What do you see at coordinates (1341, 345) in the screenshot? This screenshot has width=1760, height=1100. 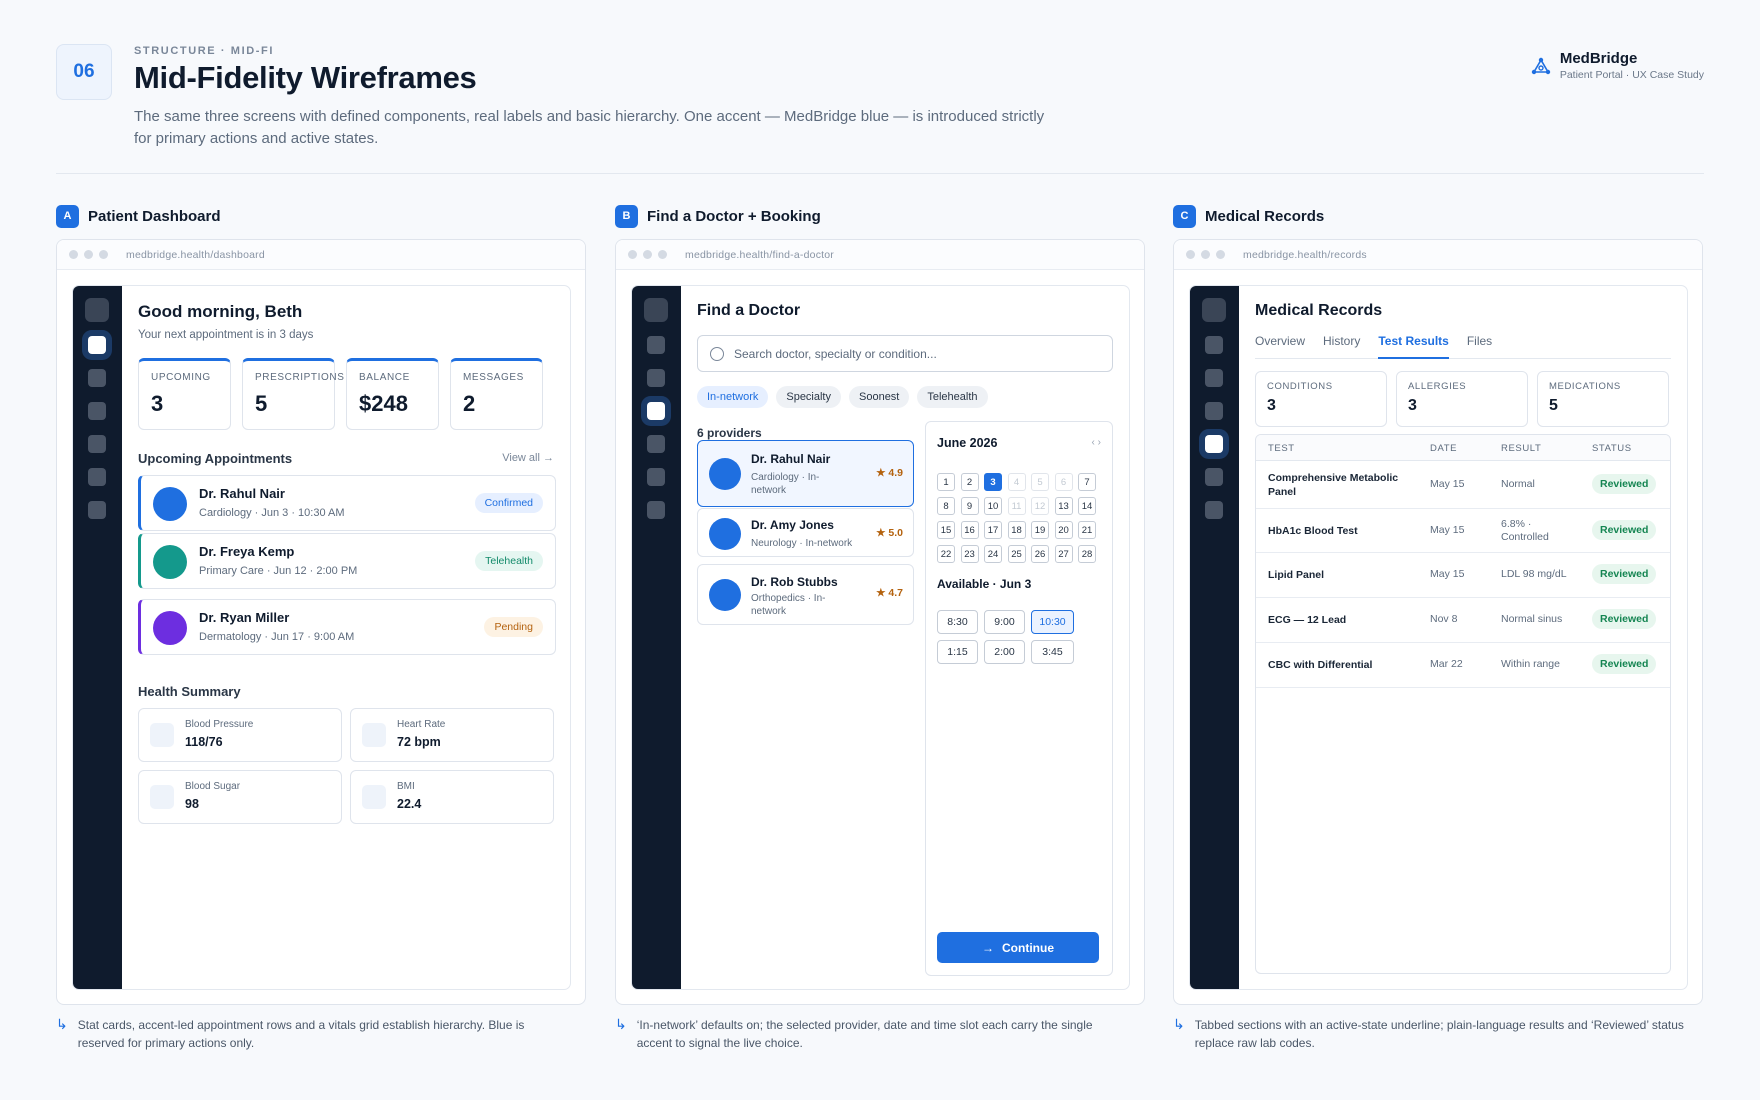 I see `tab-history: History` at bounding box center [1341, 345].